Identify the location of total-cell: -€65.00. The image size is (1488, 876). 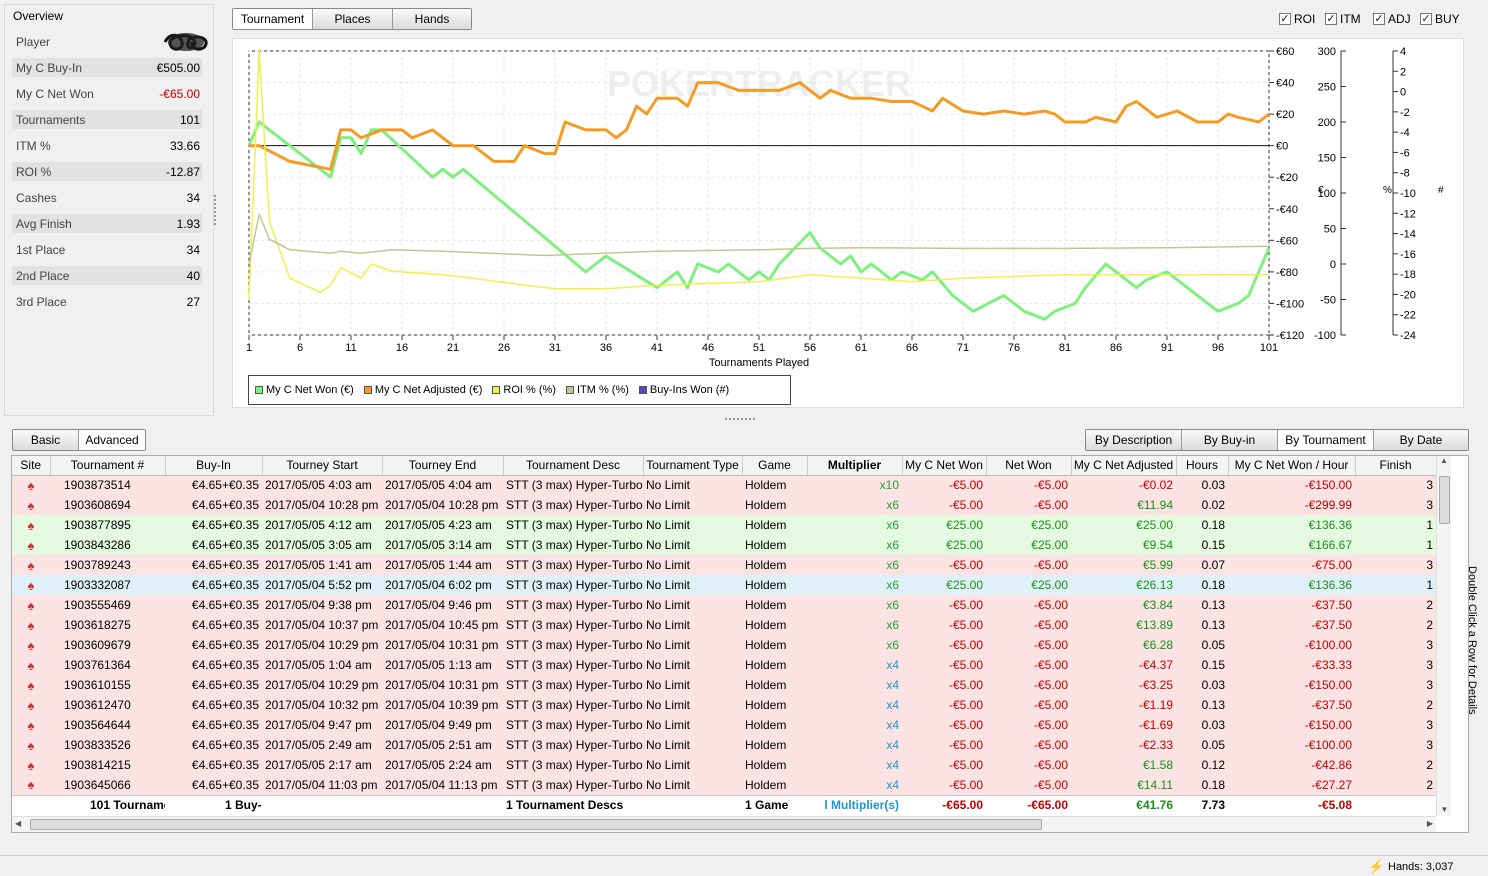
(1028, 804).